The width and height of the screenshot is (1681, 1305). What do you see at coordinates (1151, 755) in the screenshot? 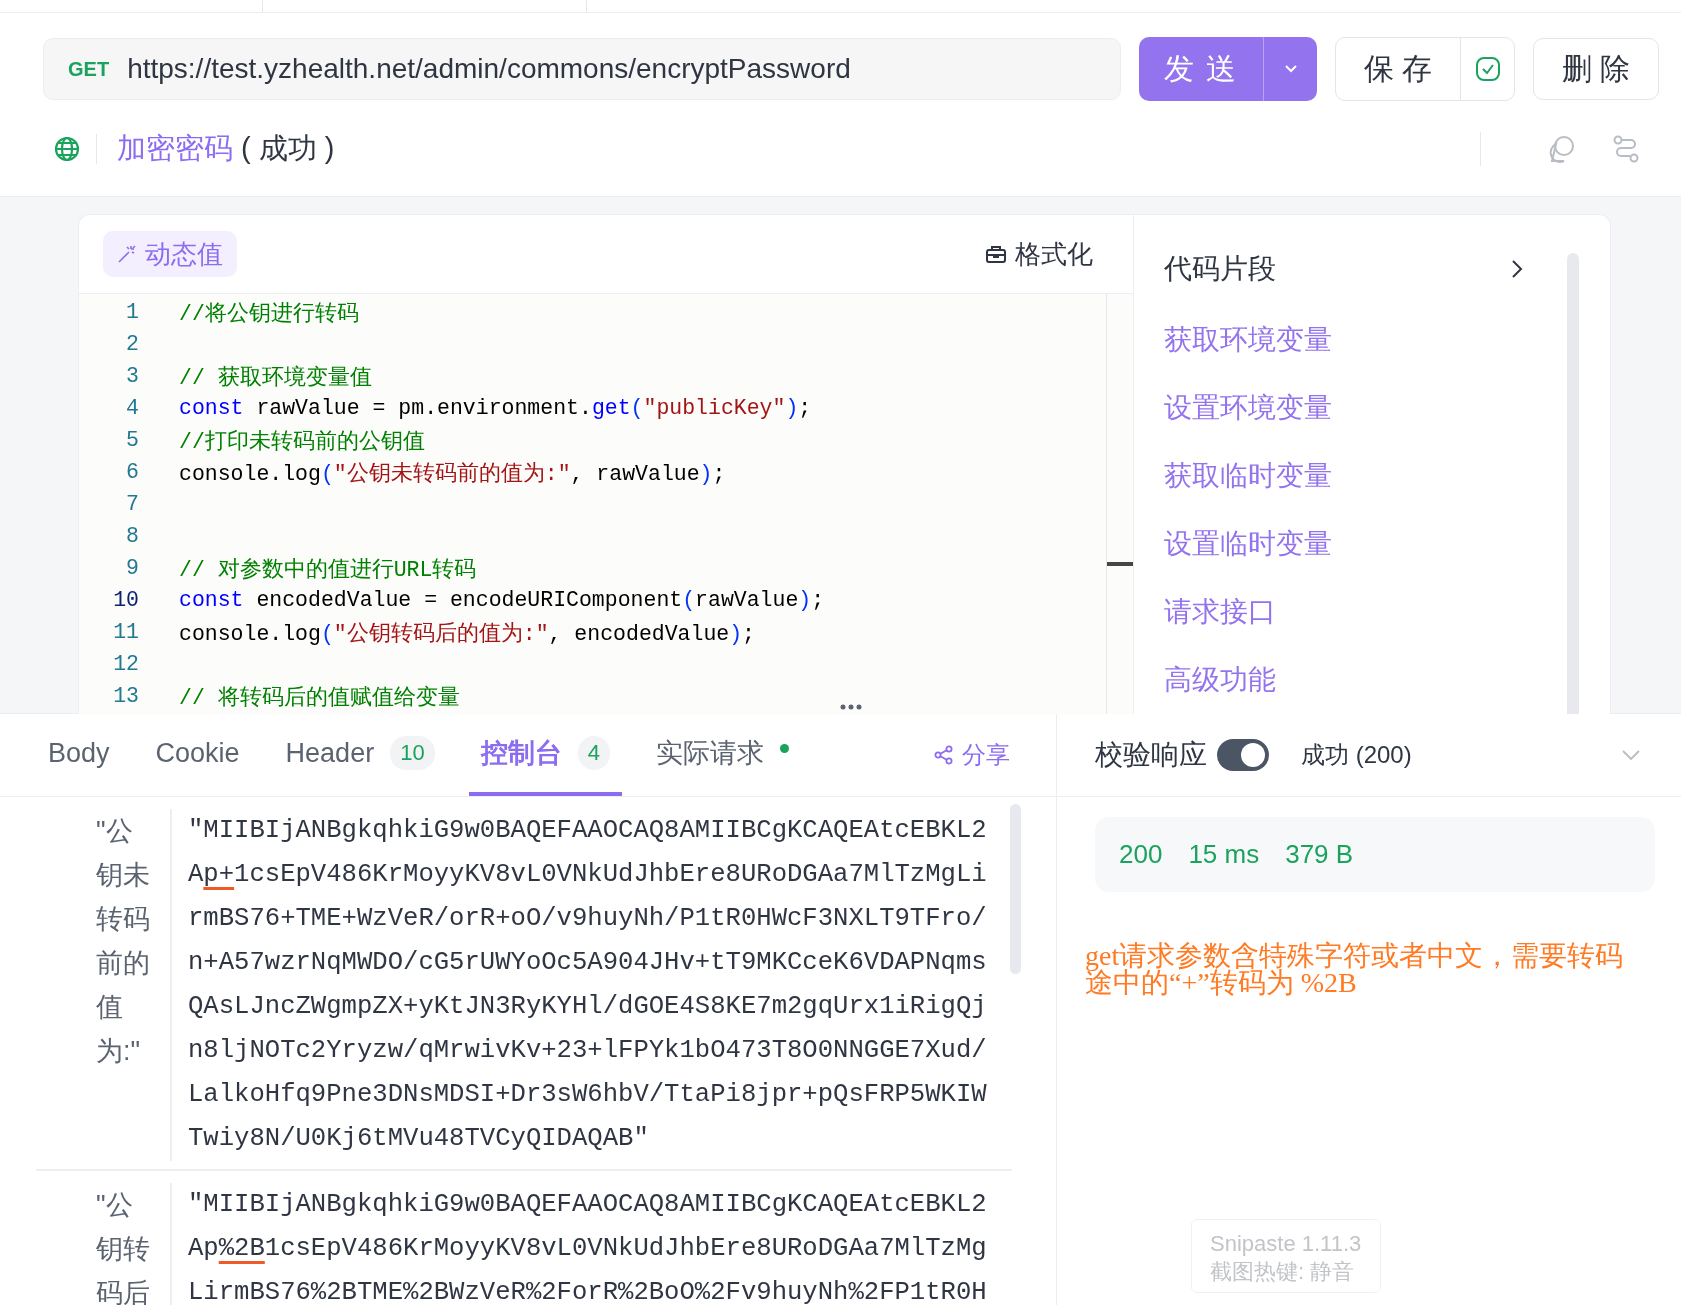
I see `validate-response-label: 校验响应` at bounding box center [1151, 755].